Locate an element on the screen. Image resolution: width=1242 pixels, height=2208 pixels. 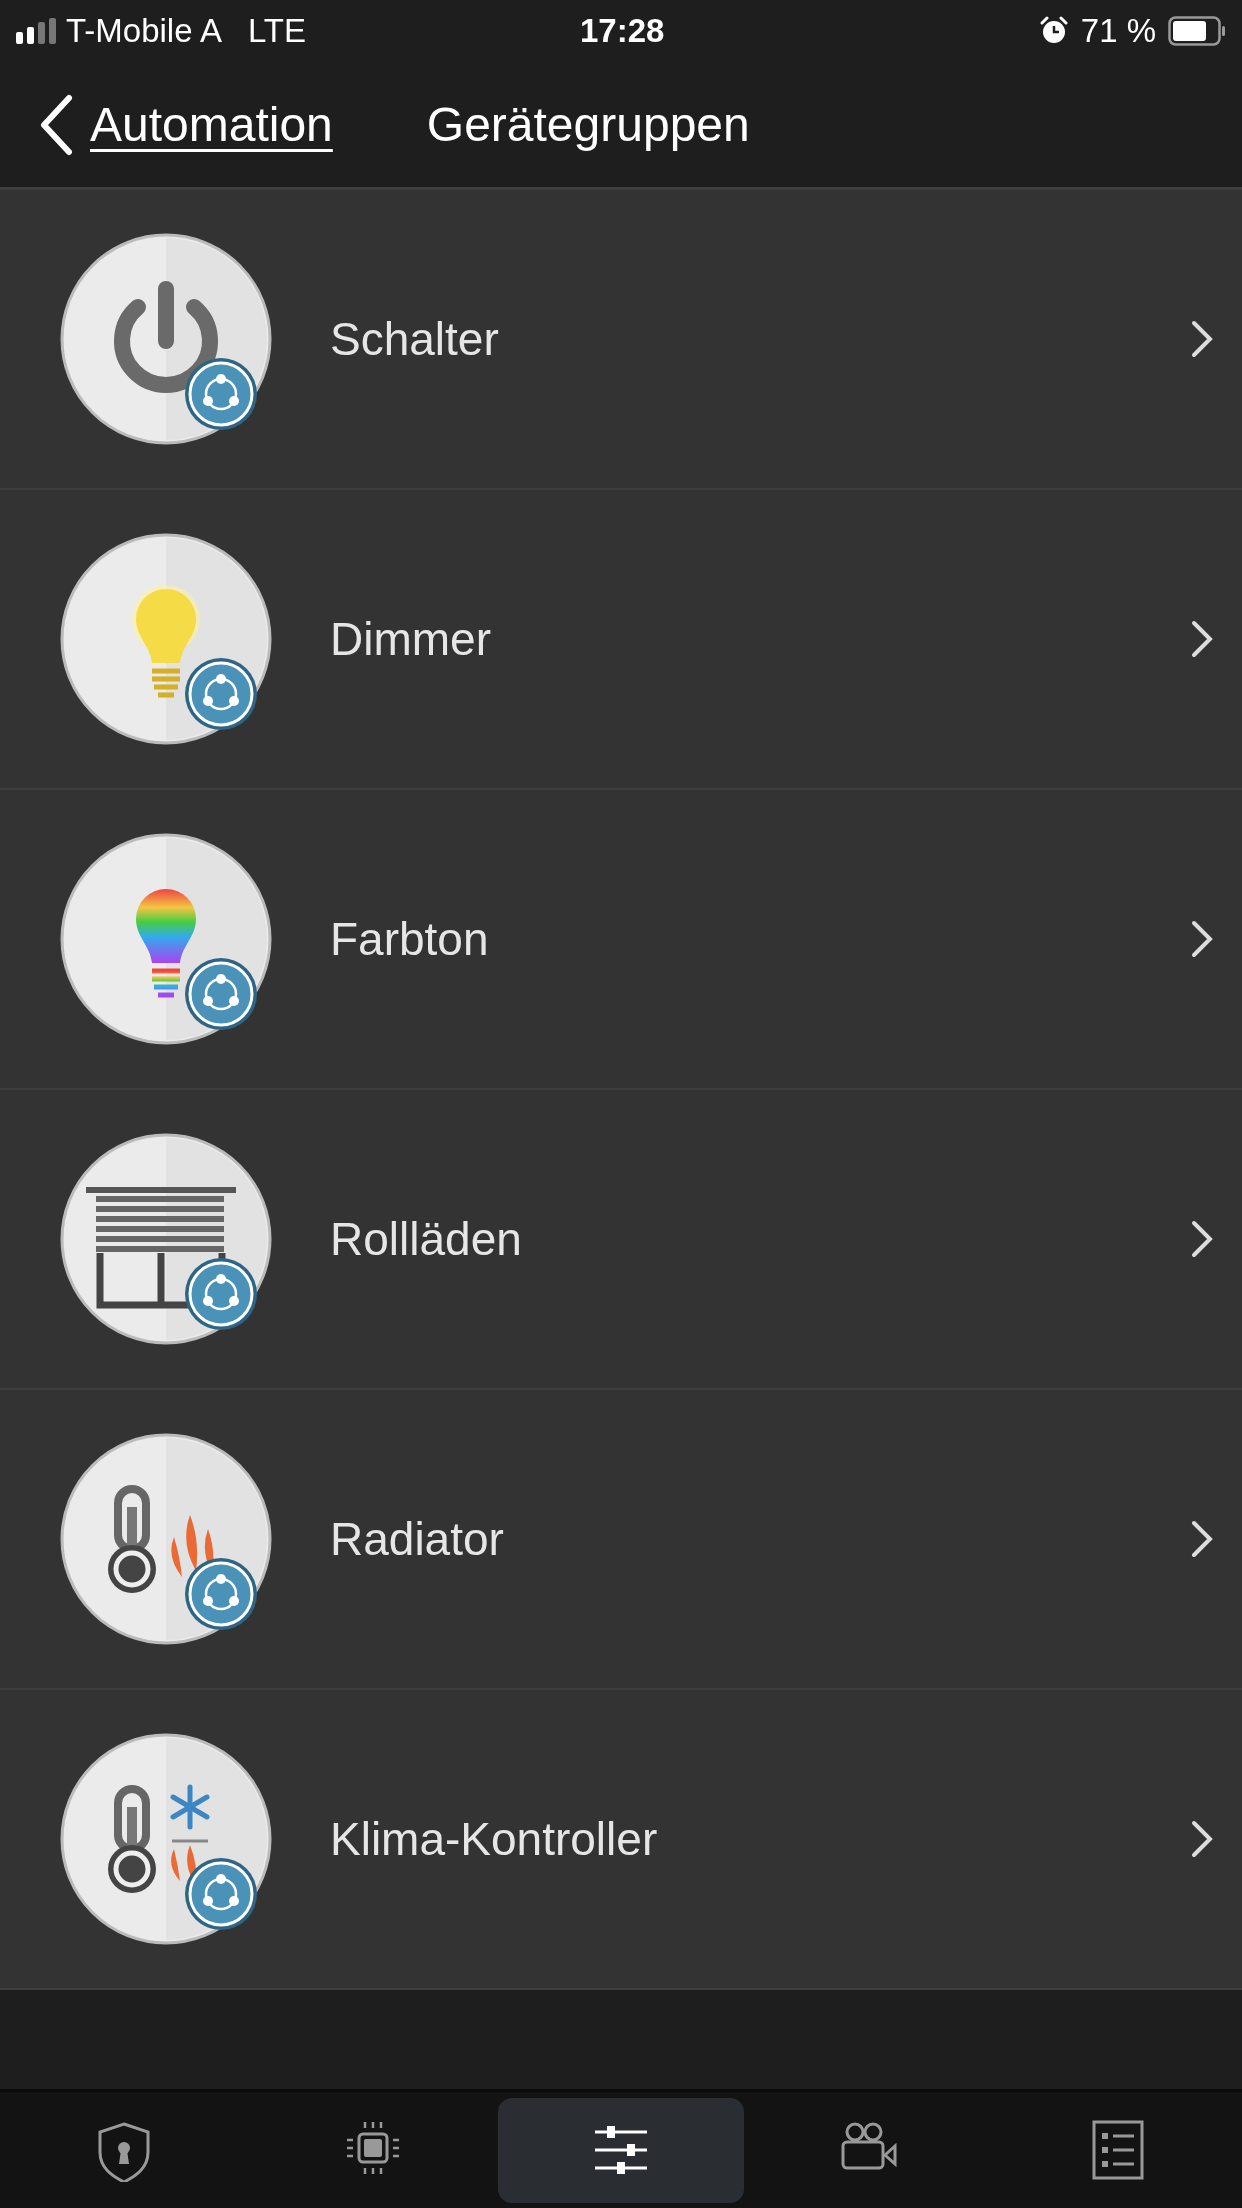
device-group-item: Klima-Kontroller is located at coordinates (621, 1840).